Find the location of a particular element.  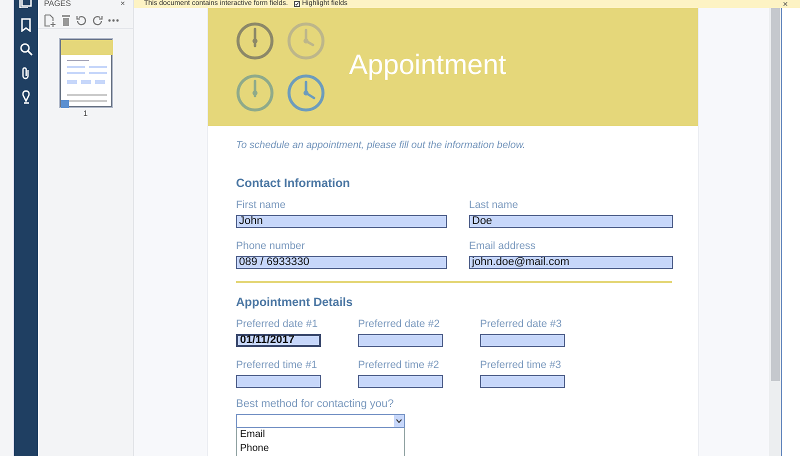

chevron-icon is located at coordinates (399, 421).